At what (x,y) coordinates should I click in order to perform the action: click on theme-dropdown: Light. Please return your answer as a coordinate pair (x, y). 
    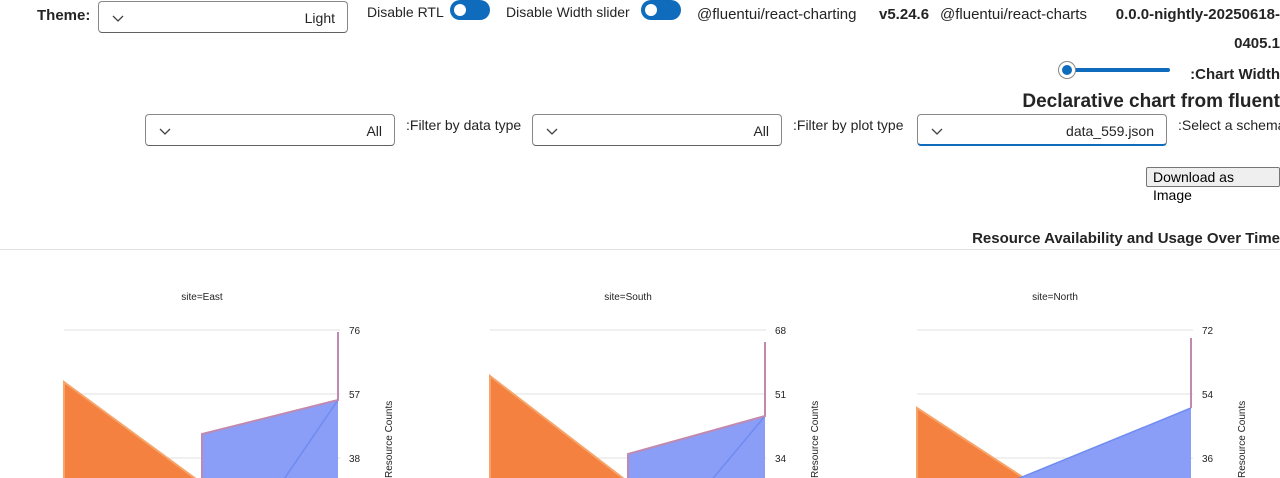
    Looking at the image, I should click on (223, 17).